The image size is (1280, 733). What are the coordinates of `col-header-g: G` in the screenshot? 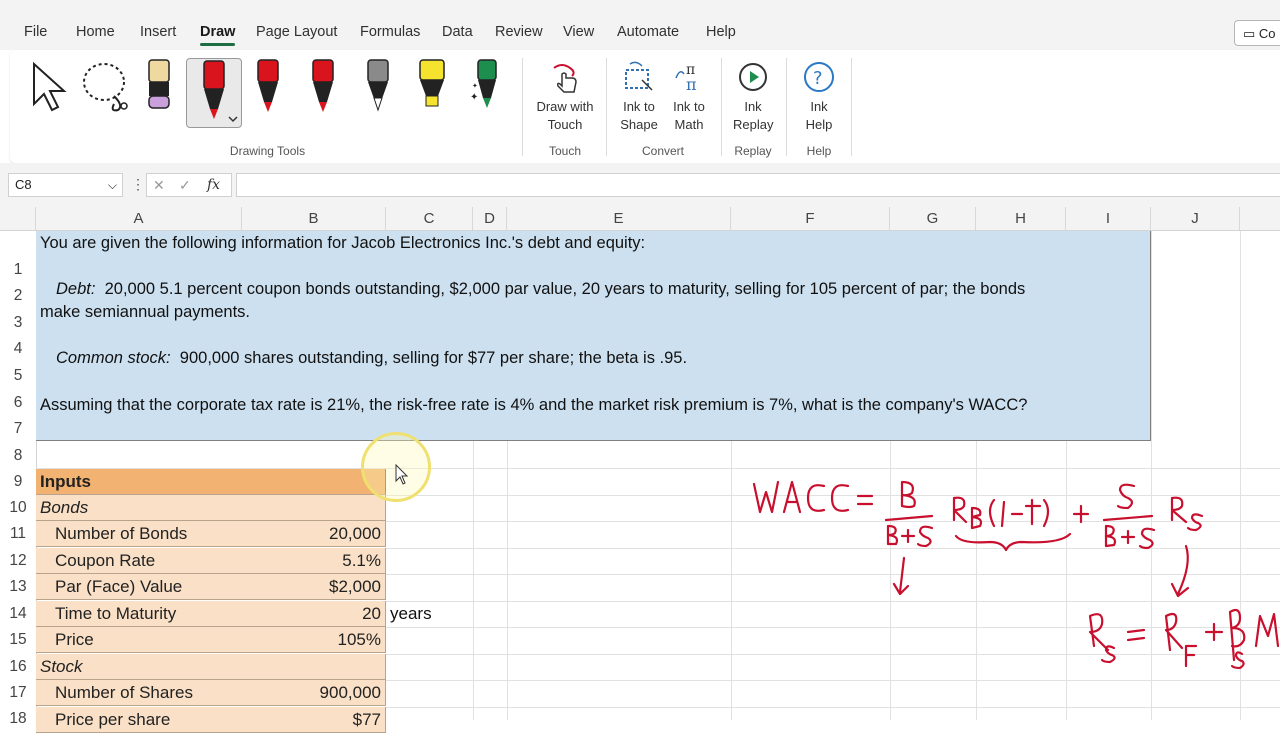 It's located at (933, 218).